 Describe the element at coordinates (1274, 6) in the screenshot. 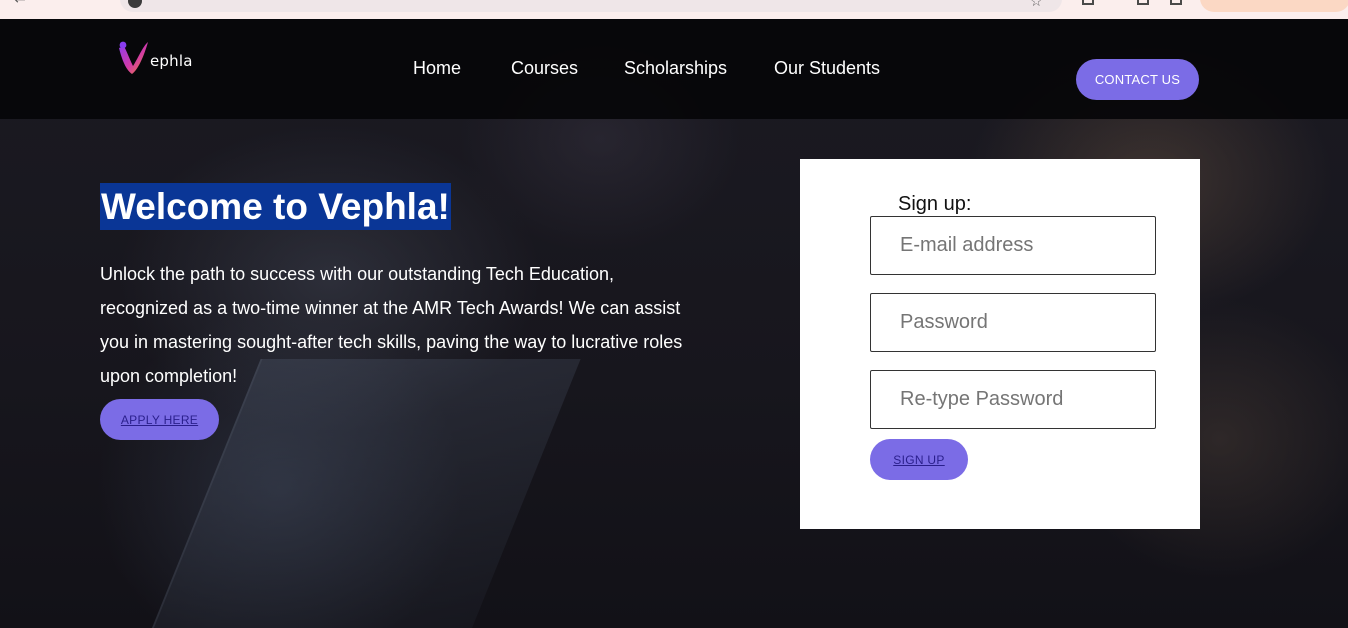

I see `profile-pill` at that location.